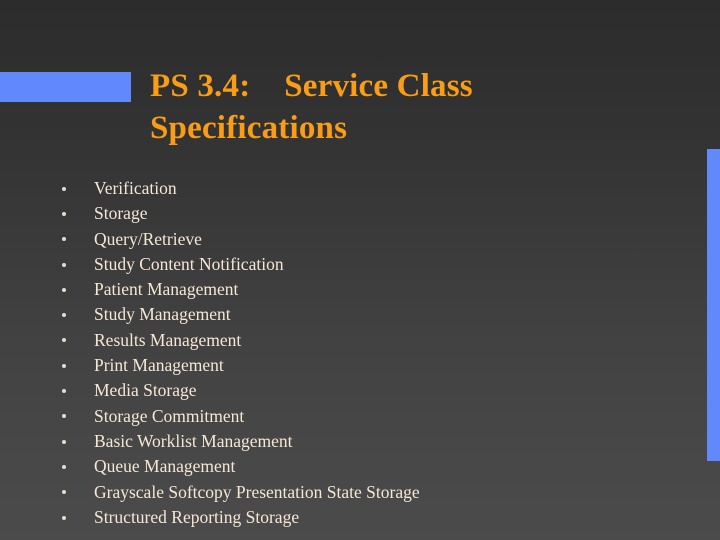  I want to click on list-item: Query/Retrieve, so click(376, 239).